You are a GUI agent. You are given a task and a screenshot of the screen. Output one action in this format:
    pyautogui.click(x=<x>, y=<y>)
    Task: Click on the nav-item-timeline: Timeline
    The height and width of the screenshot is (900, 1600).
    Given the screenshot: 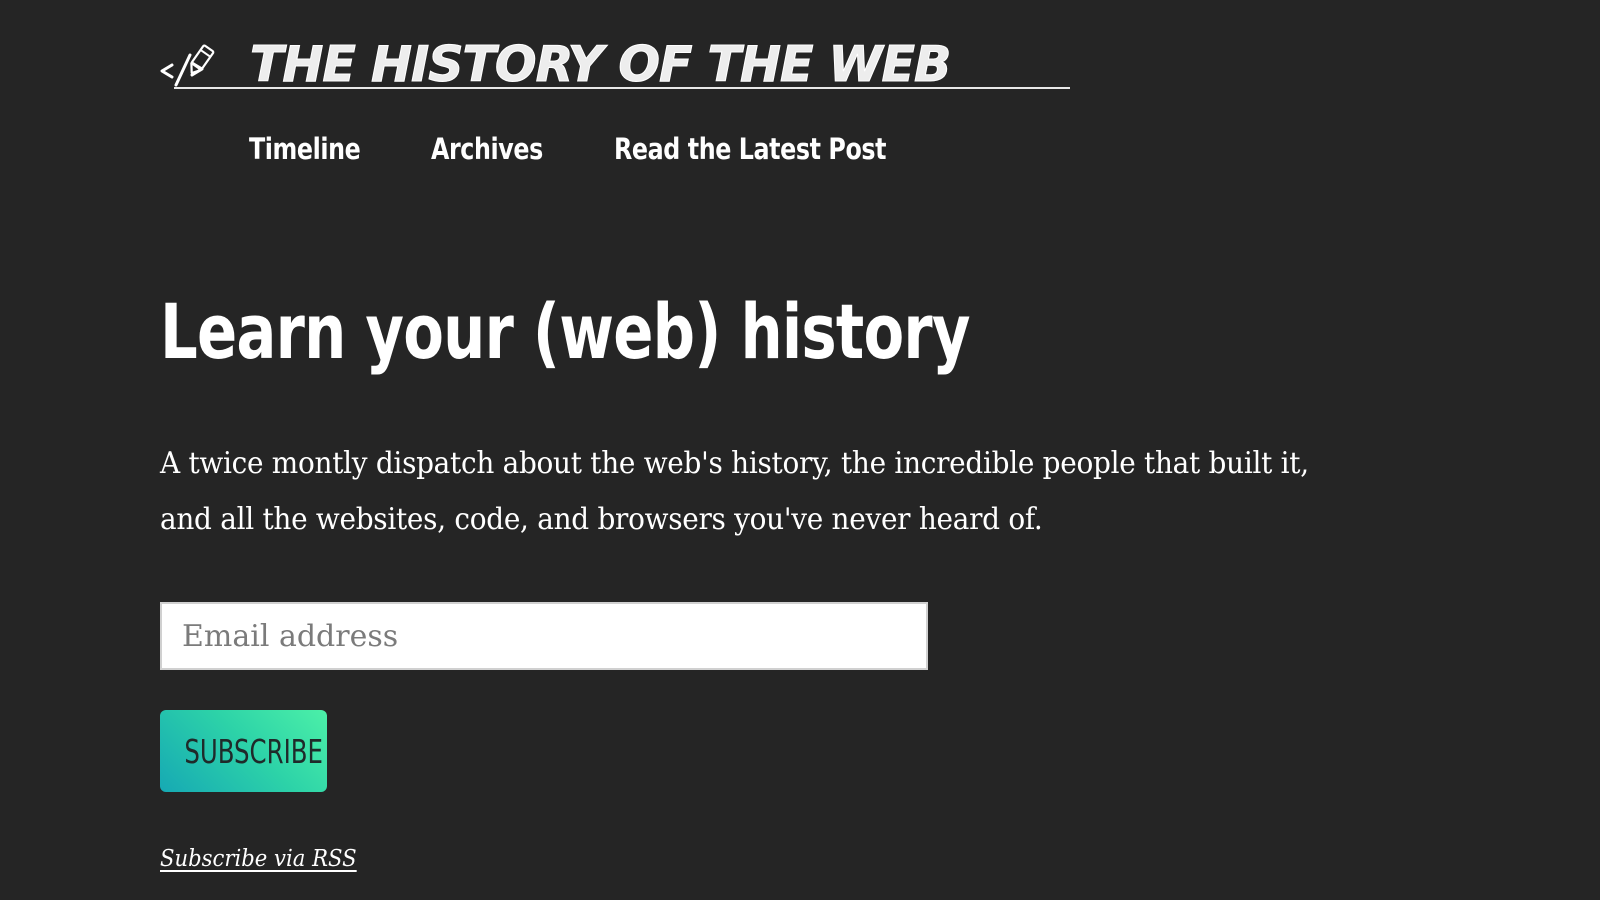 What is the action you would take?
    pyautogui.click(x=311, y=149)
    